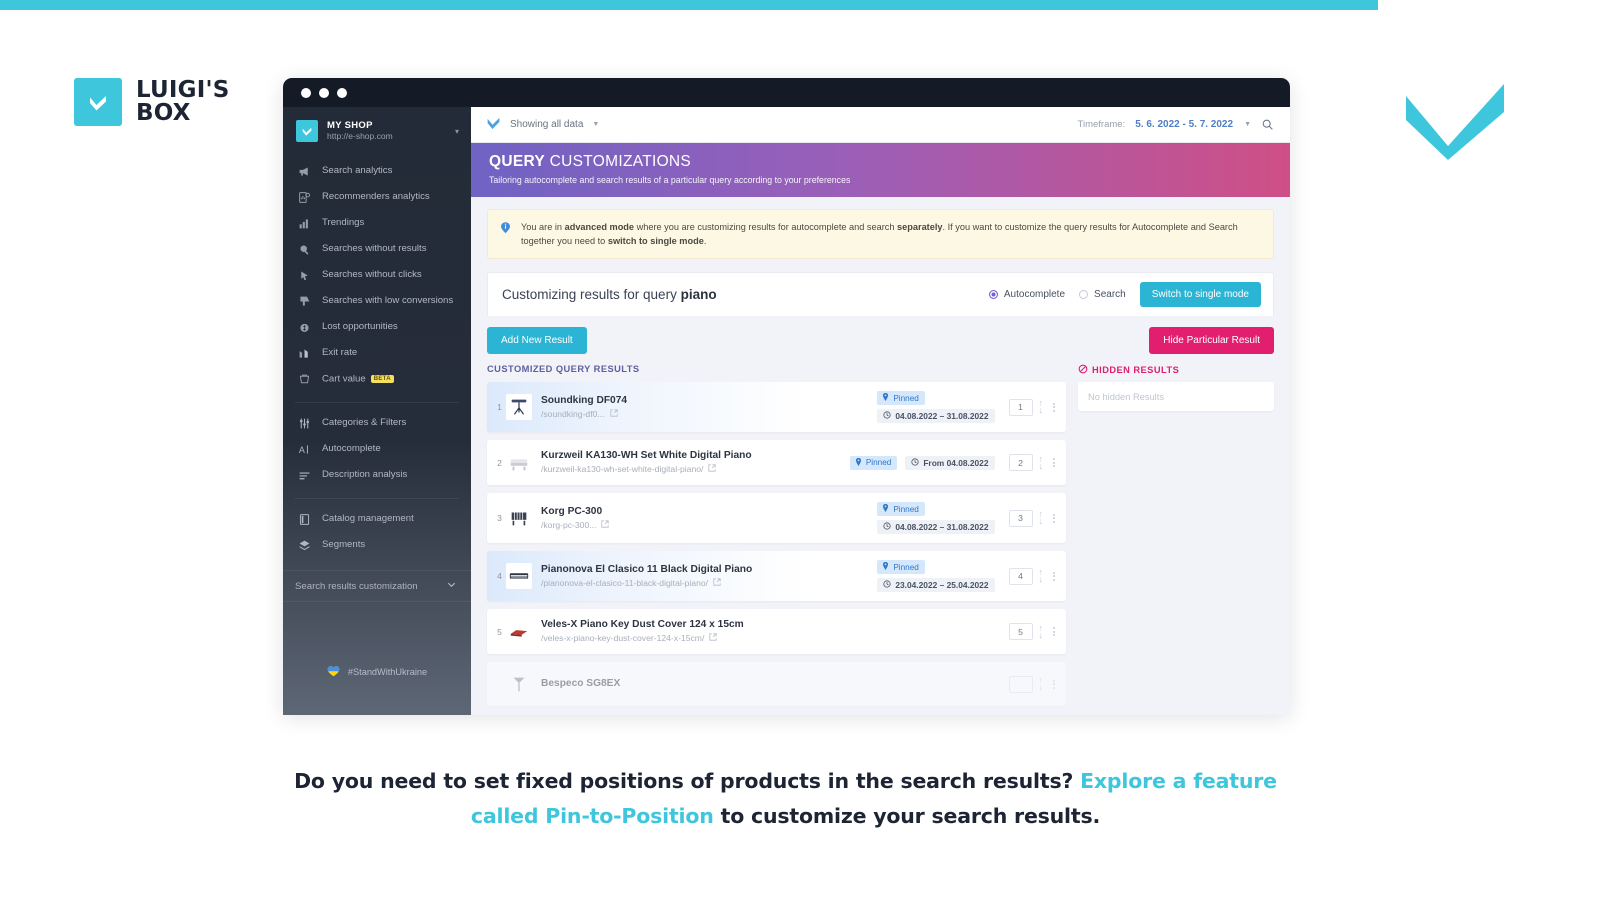  I want to click on position-input: 4, so click(1020, 576).